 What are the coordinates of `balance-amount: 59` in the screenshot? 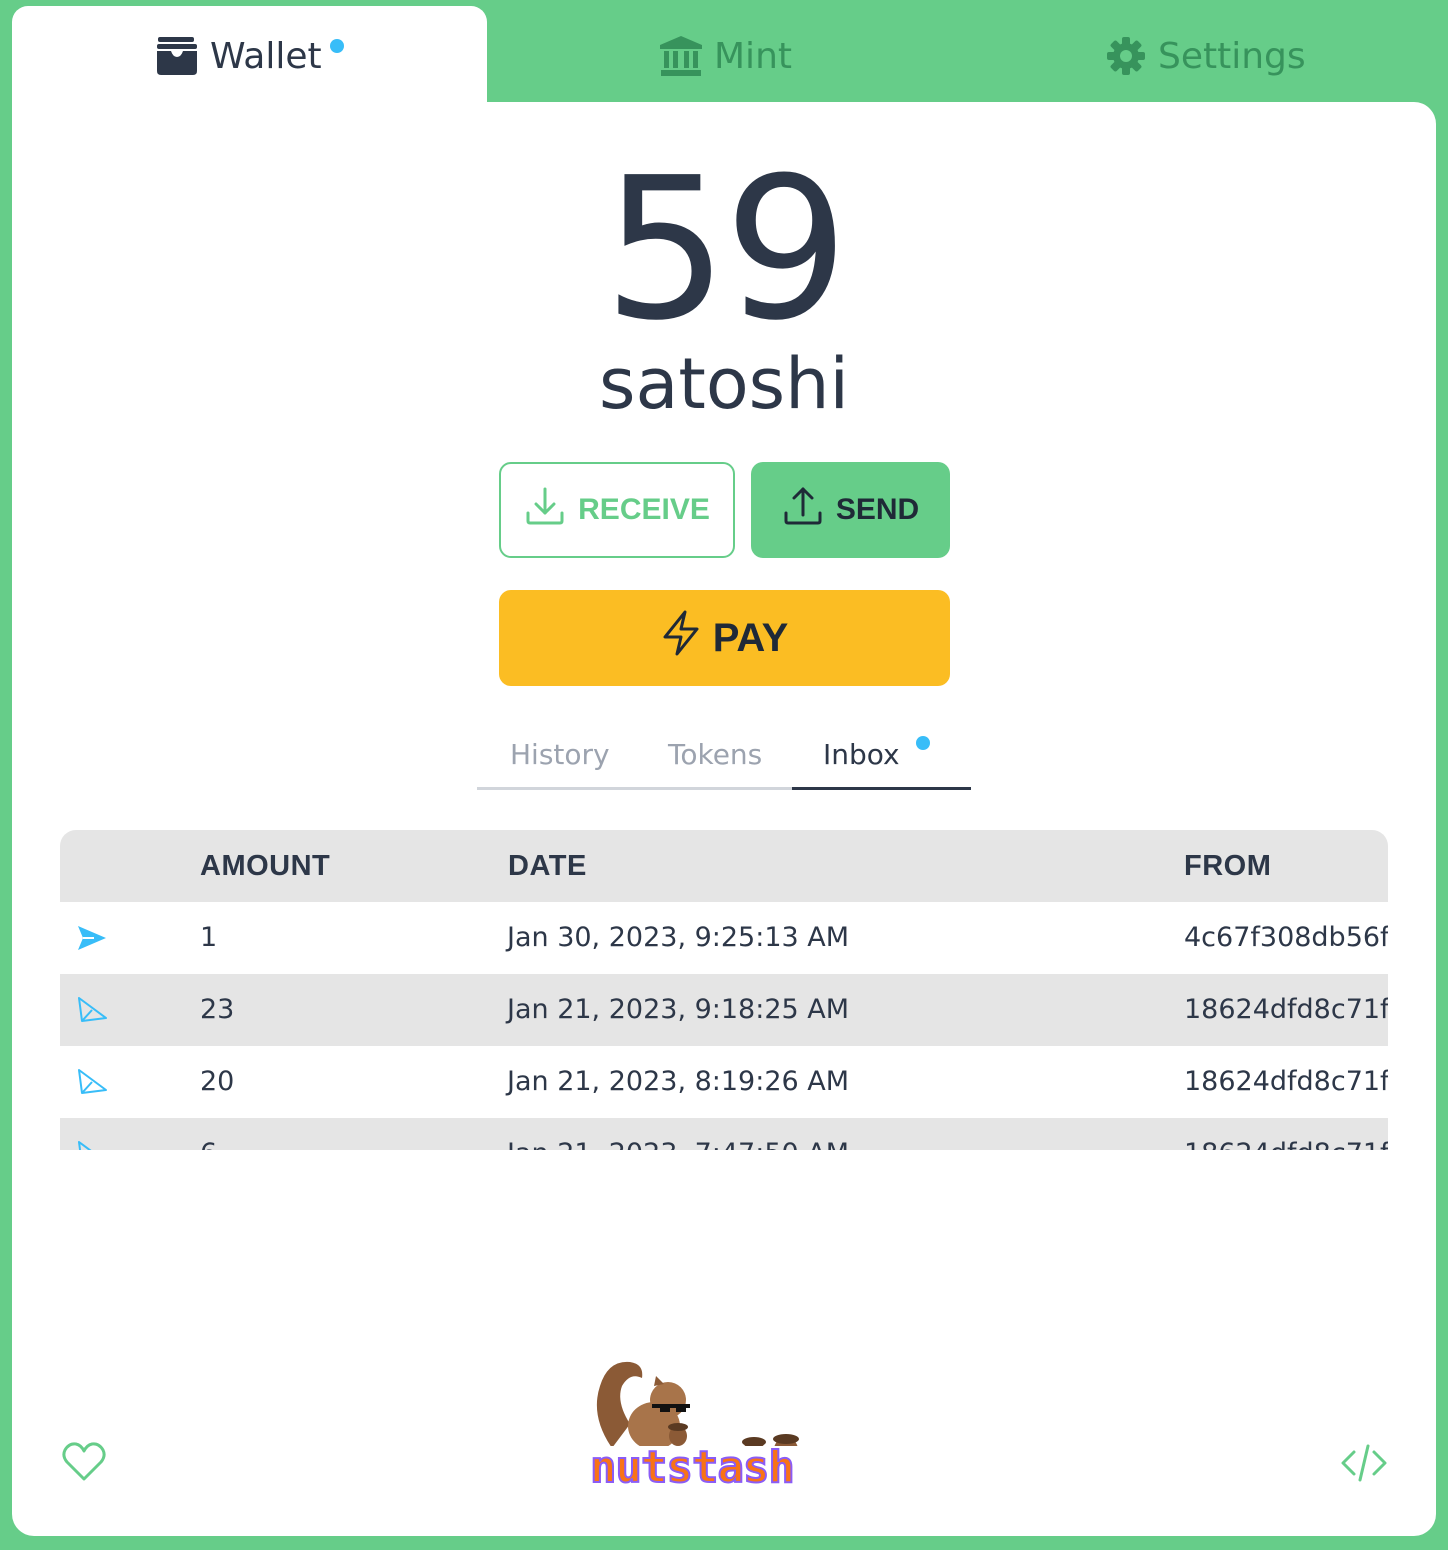 It's located at (725, 250).